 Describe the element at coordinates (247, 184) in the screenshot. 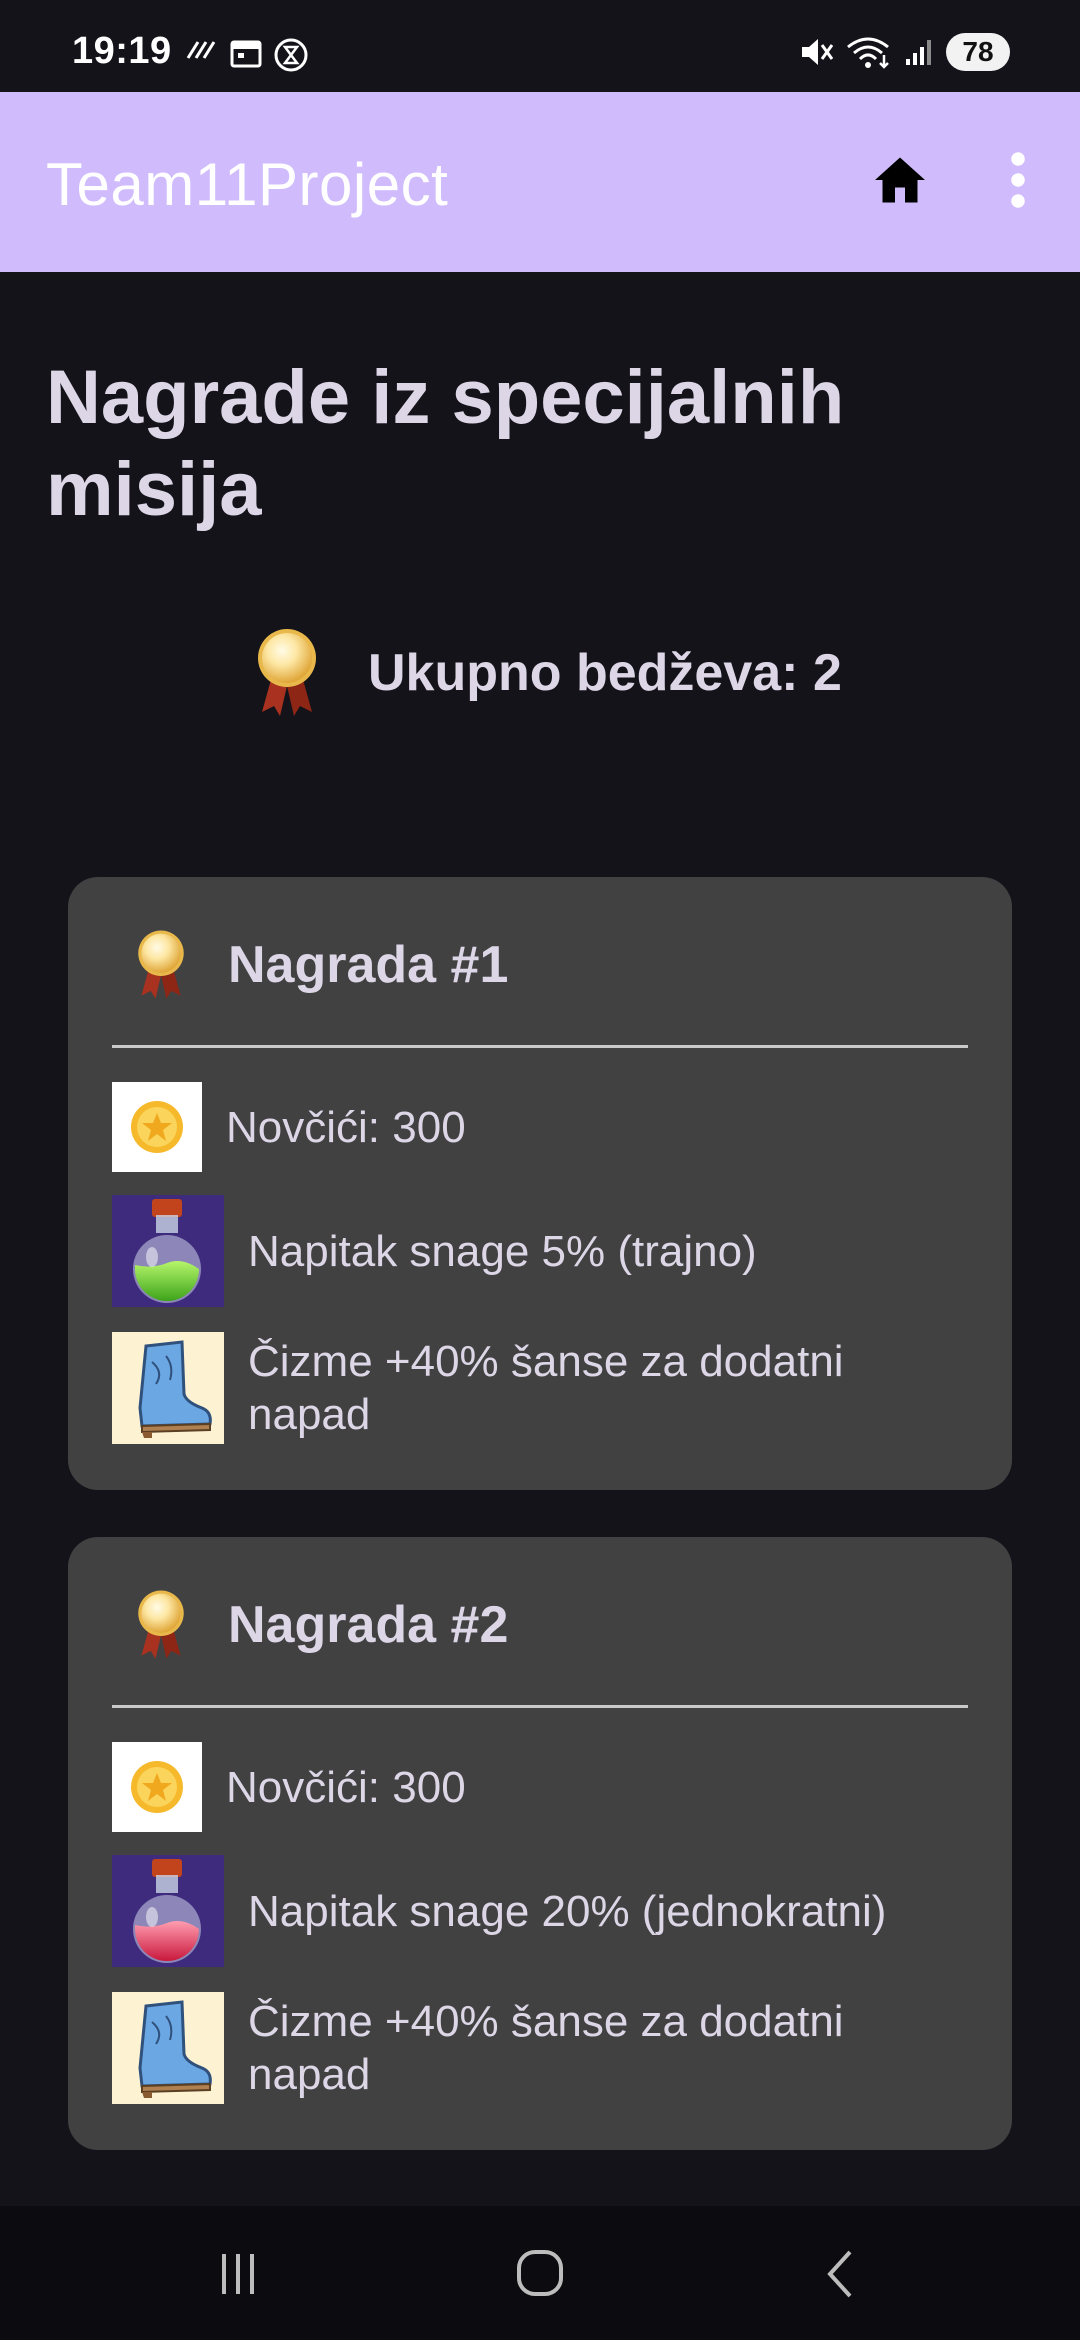

I see `app-title: Team11Project` at that location.